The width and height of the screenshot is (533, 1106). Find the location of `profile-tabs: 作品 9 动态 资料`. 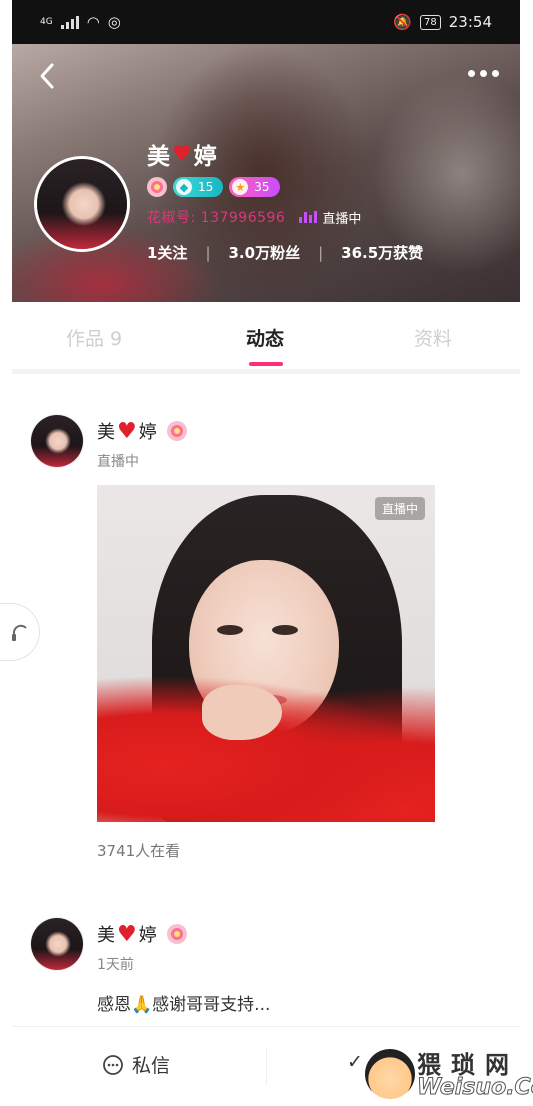

profile-tabs: 作品 9 动态 资料 is located at coordinates (266, 338).